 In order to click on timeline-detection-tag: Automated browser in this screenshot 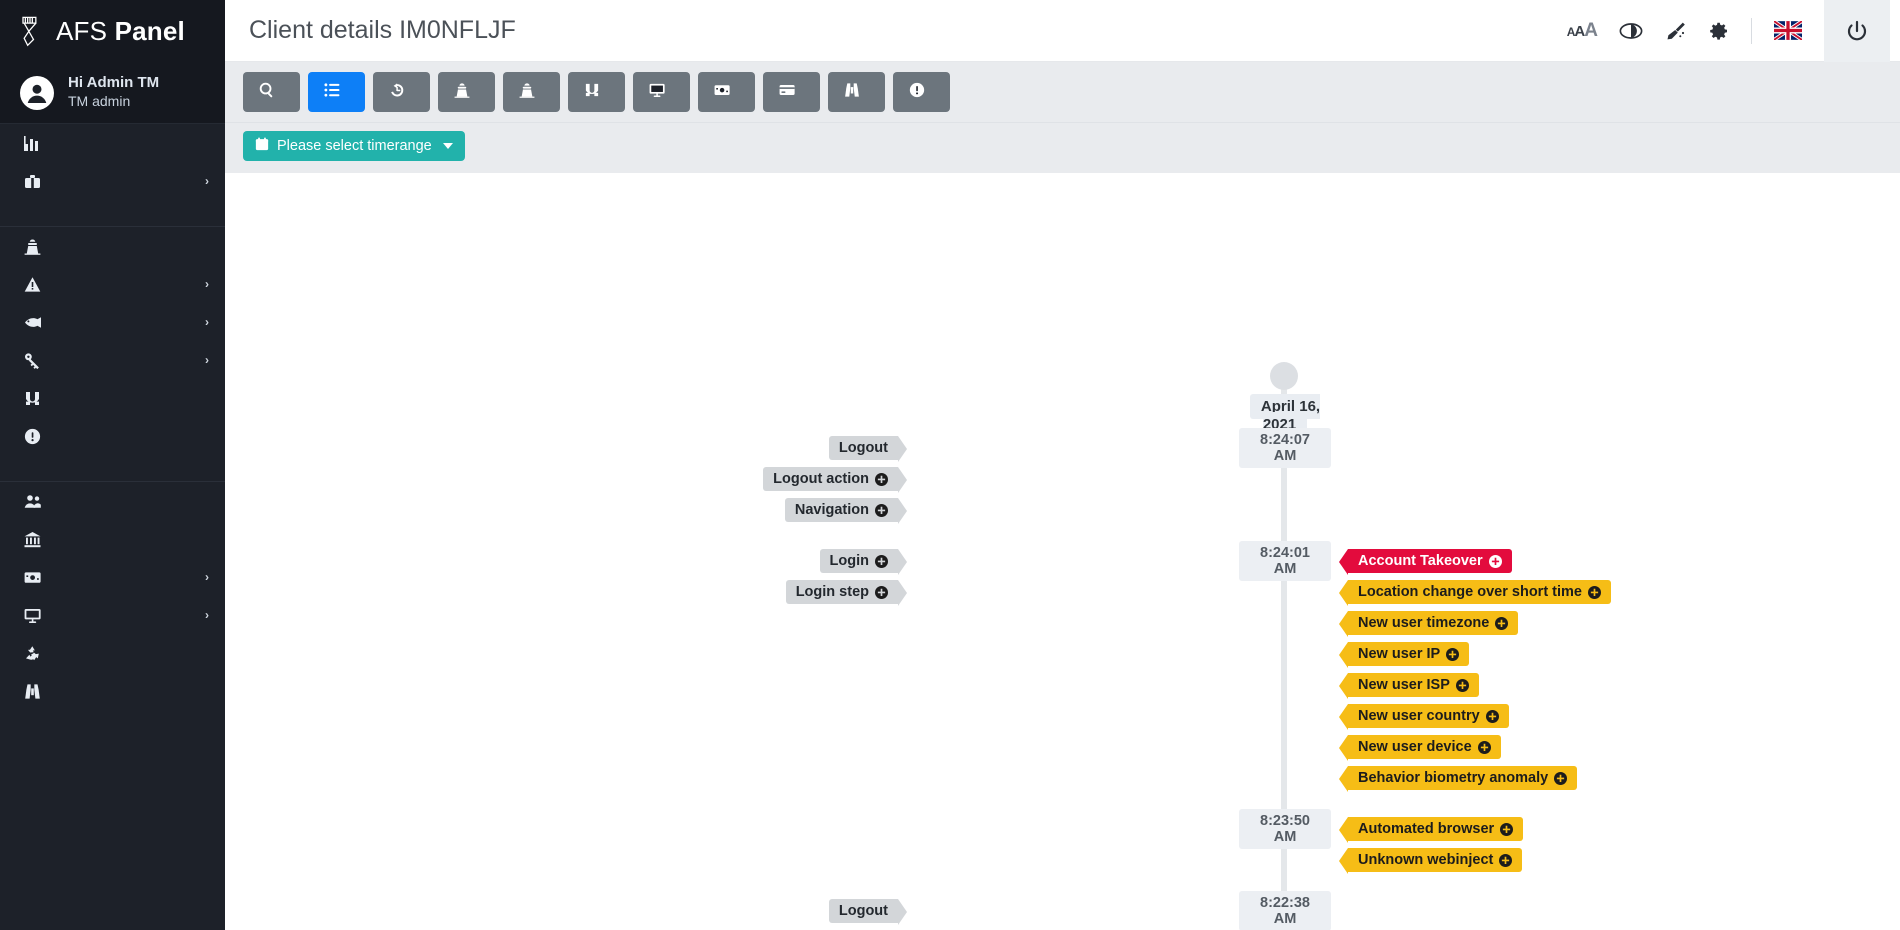, I will do `click(1431, 830)`.